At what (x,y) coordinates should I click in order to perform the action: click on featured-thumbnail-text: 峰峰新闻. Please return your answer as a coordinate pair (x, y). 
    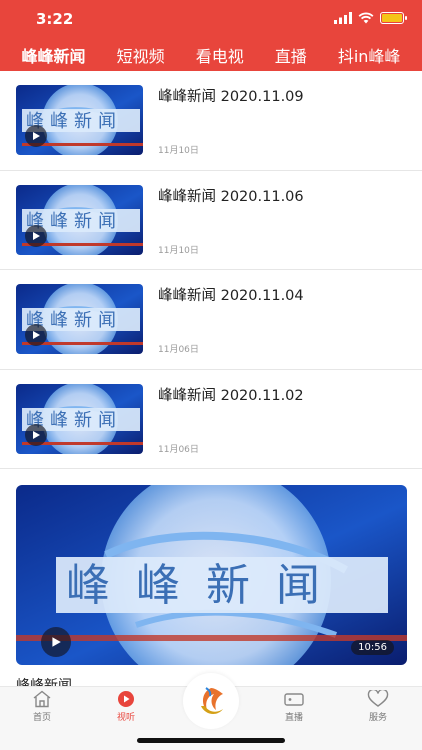
    Looking at the image, I should click on (206, 585).